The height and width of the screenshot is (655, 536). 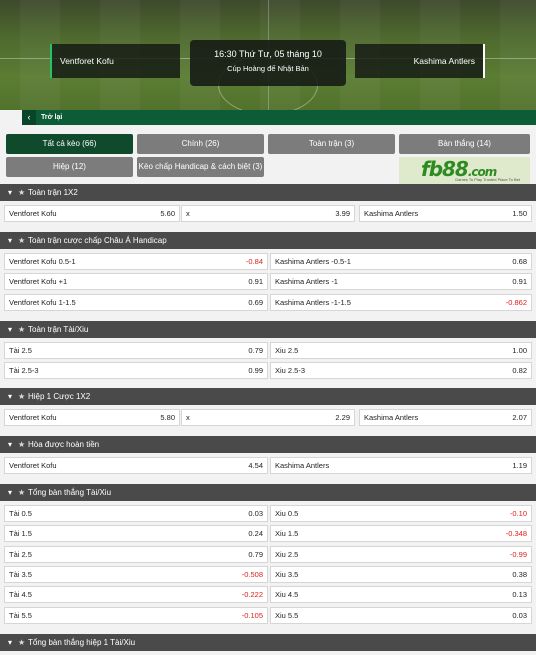 I want to click on odds-cell: Kashima Antlers 1.19, so click(x=401, y=465).